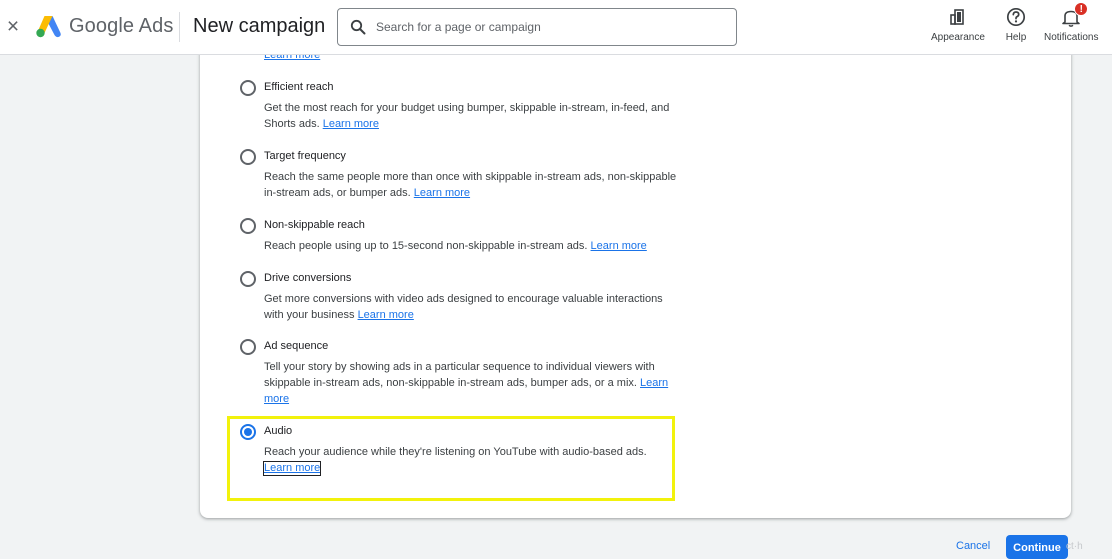 Image resolution: width=1112 pixels, height=559 pixels. Describe the element at coordinates (973, 546) in the screenshot. I see `cancel-button: Cancel` at that location.